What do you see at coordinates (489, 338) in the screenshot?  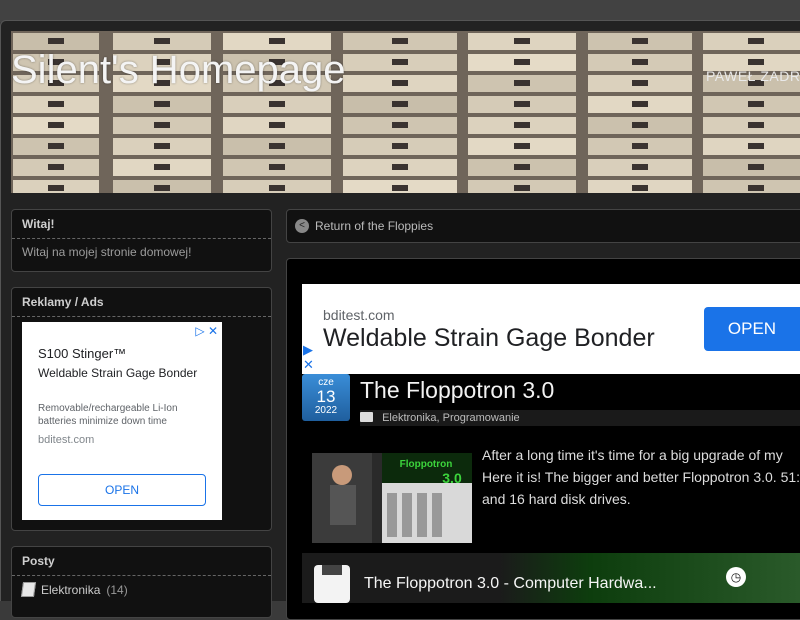 I see `top-ad-headline: Weldable Strain Gage Bonder` at bounding box center [489, 338].